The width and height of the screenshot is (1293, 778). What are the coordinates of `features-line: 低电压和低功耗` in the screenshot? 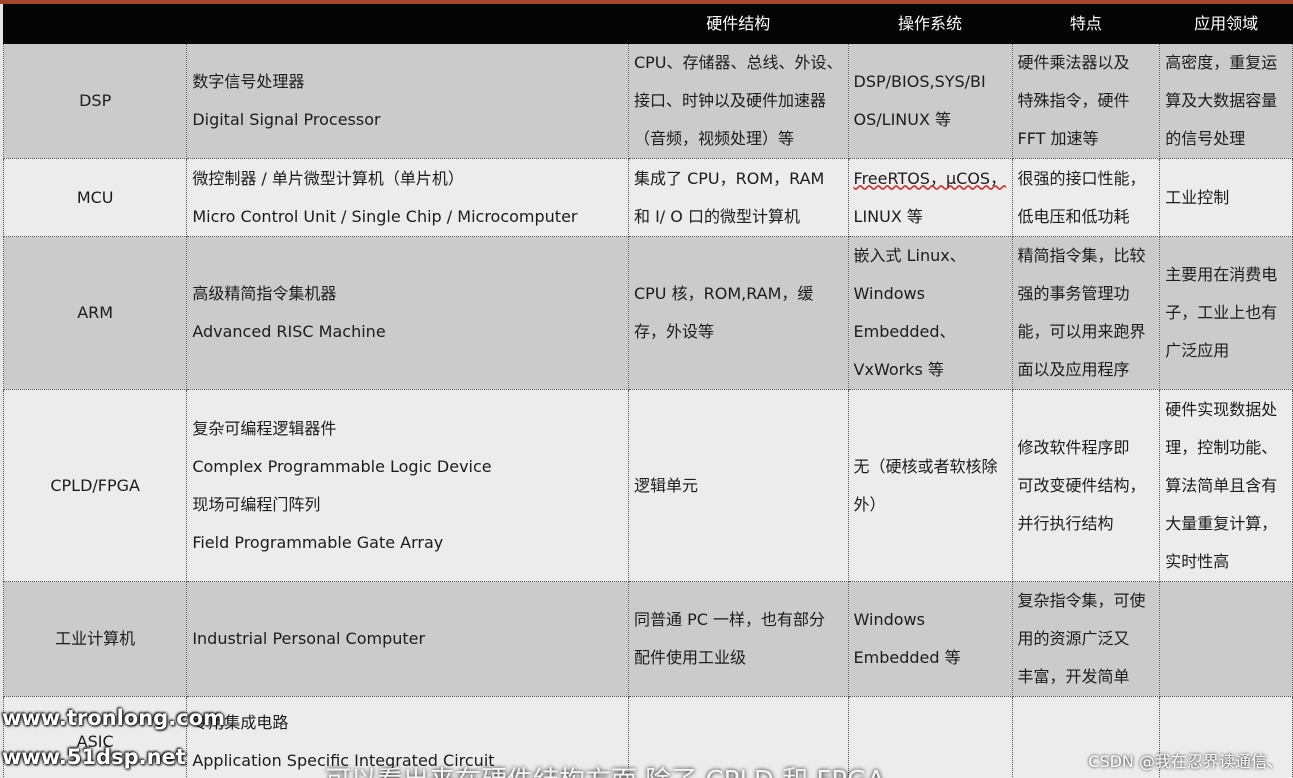 It's located at (1073, 216).